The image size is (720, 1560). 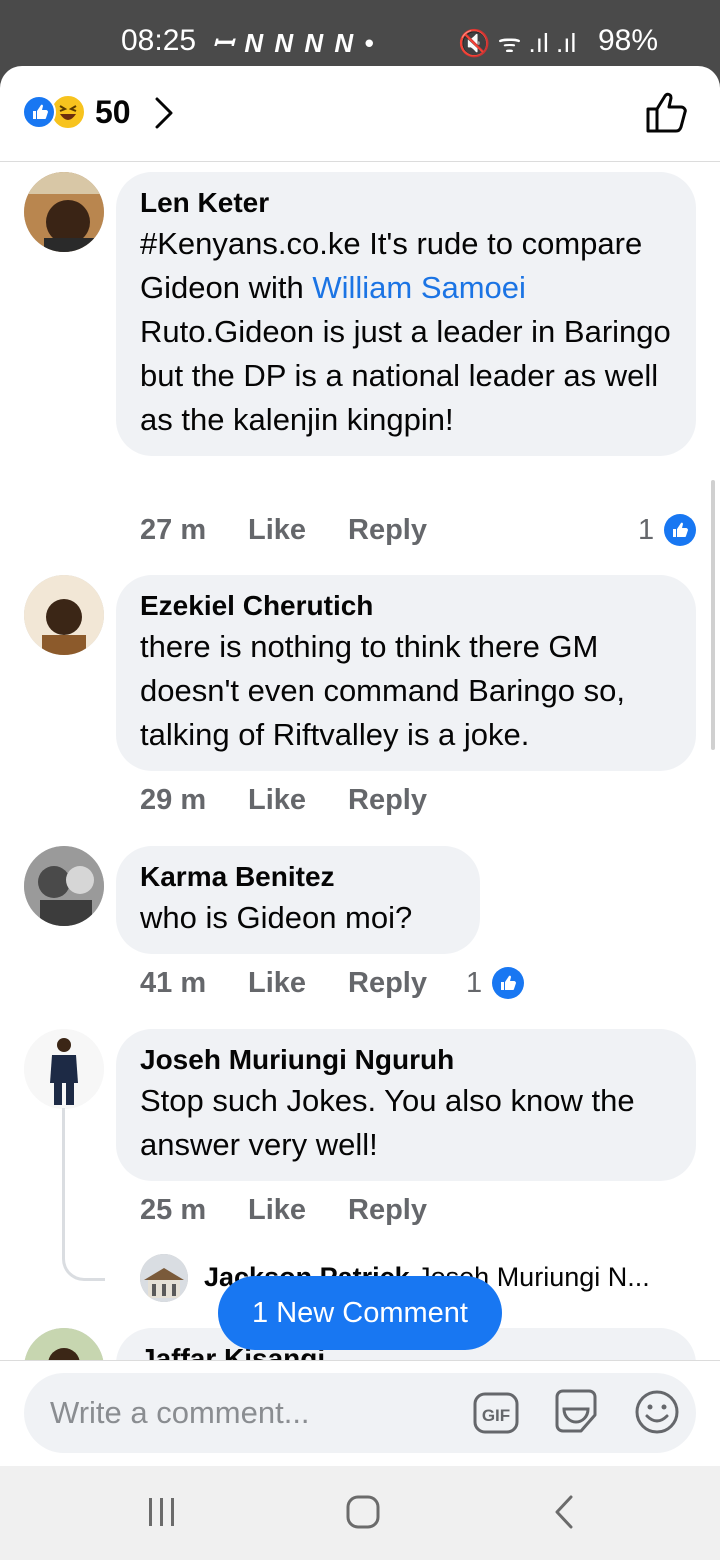 What do you see at coordinates (360, 114) in the screenshot?
I see `reactions-header: 50` at bounding box center [360, 114].